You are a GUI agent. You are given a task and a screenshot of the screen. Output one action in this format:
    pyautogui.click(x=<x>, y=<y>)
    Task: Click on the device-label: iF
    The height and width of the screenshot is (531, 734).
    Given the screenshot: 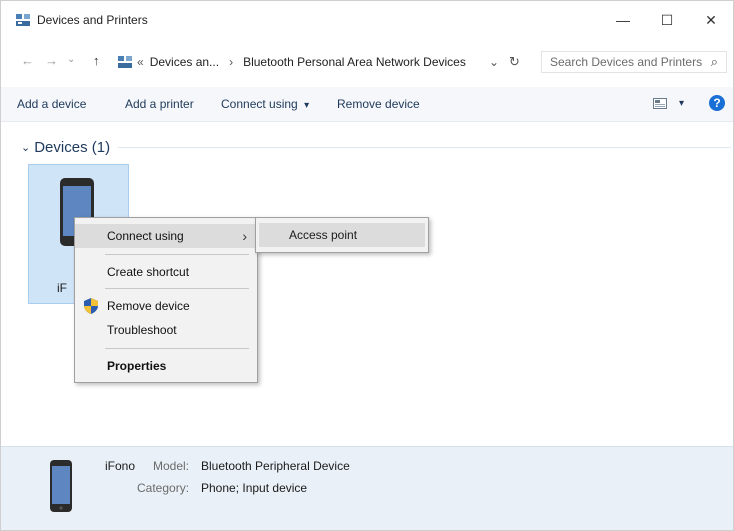 What is the action you would take?
    pyautogui.click(x=62, y=288)
    